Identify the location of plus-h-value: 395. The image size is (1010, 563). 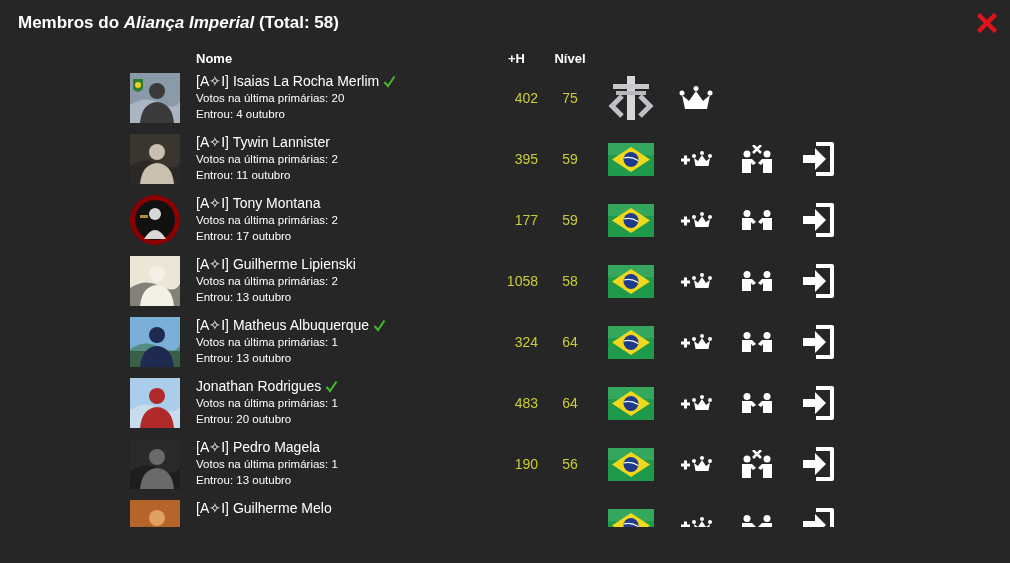
(526, 159).